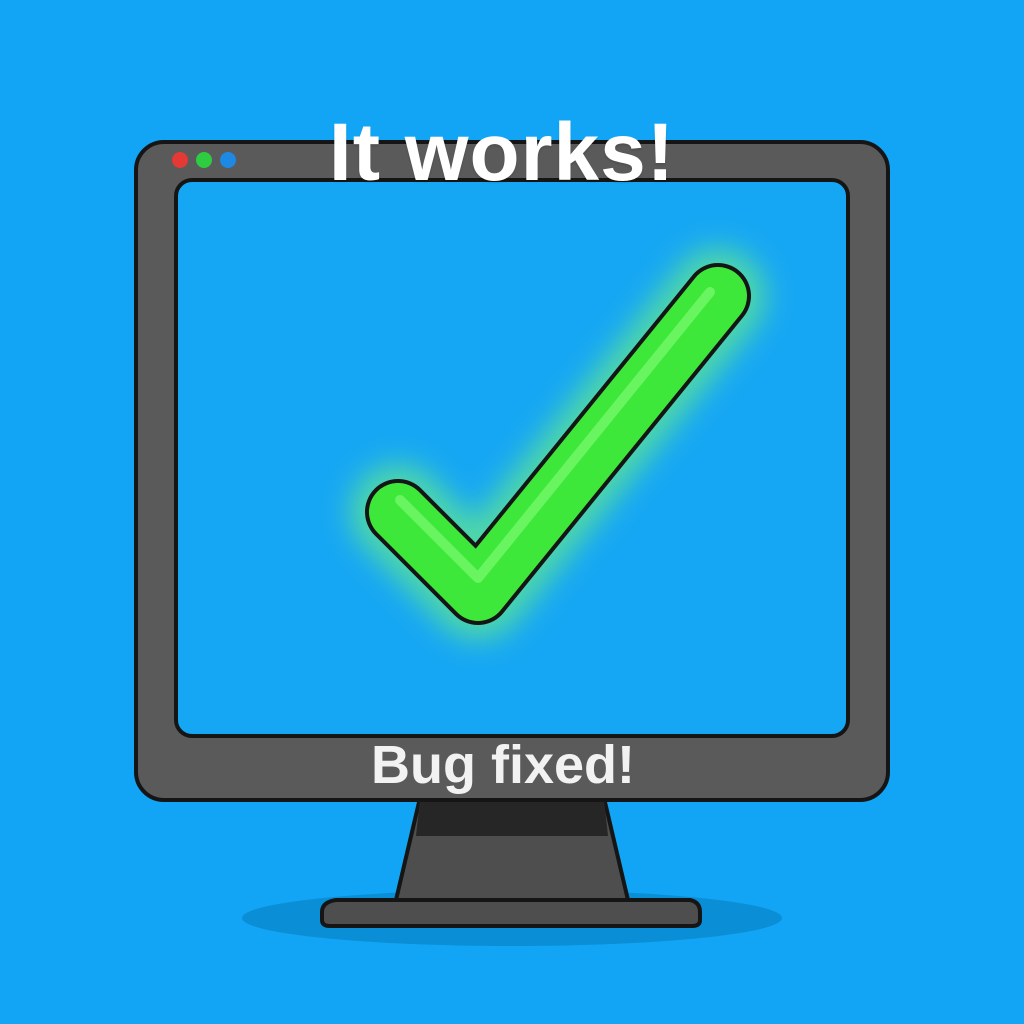 This screenshot has width=1024, height=1024. What do you see at coordinates (503, 765) in the screenshot?
I see `caption-text: Bug fixed!` at bounding box center [503, 765].